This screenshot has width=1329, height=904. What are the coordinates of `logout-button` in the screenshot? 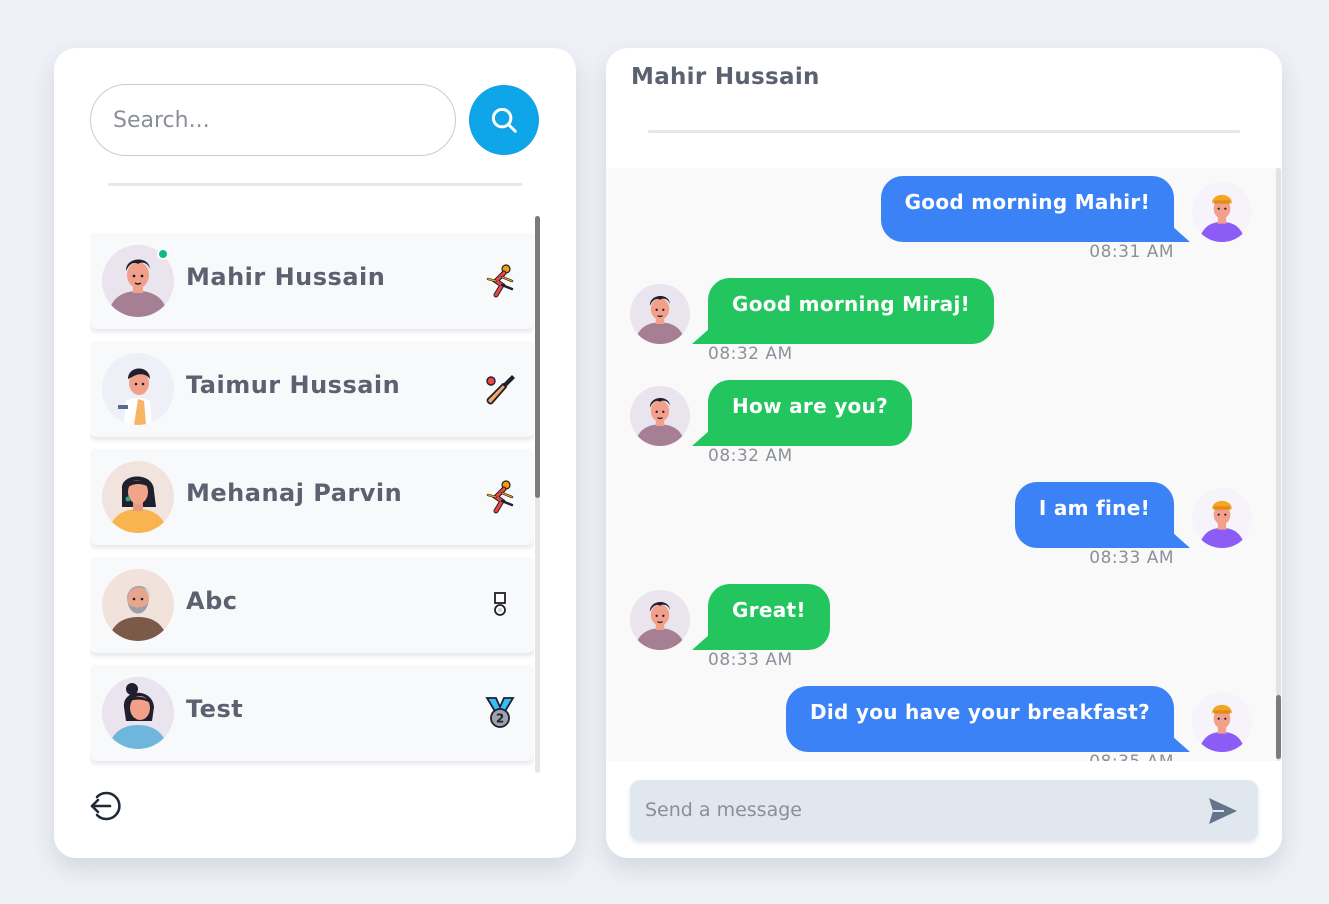 It's located at (106, 806).